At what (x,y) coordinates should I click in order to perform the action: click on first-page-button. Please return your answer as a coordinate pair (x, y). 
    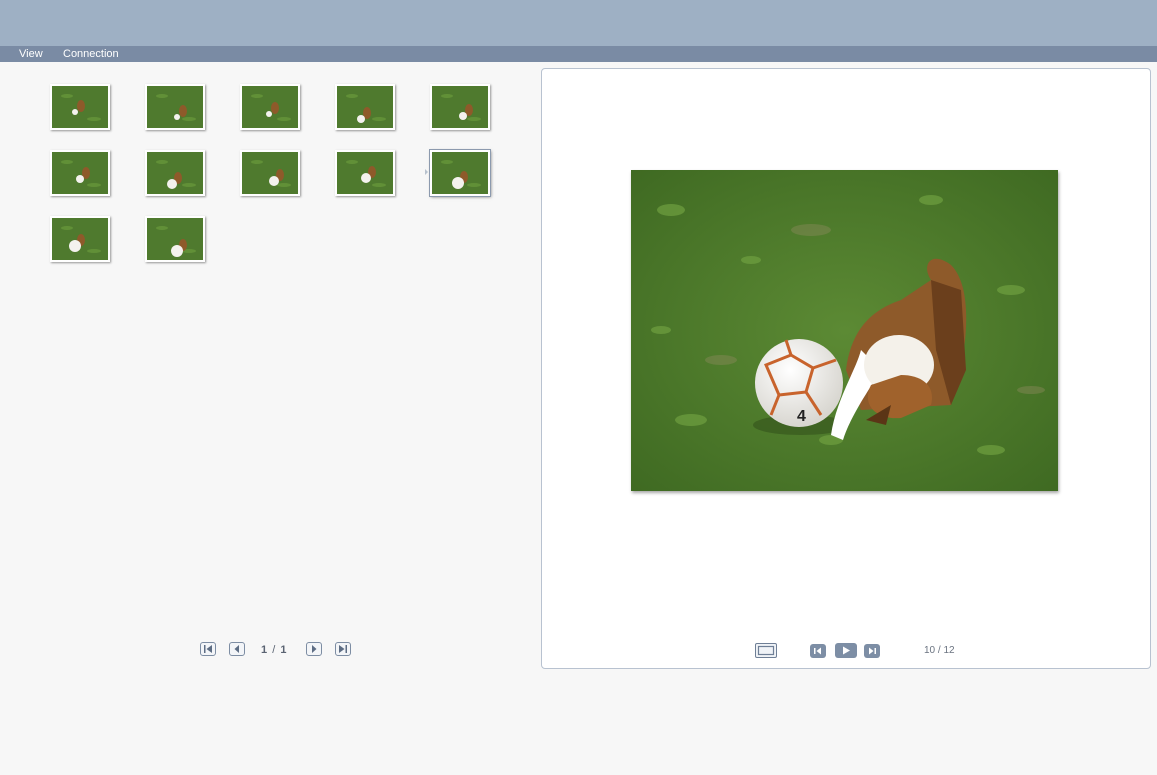
    Looking at the image, I should click on (208, 649).